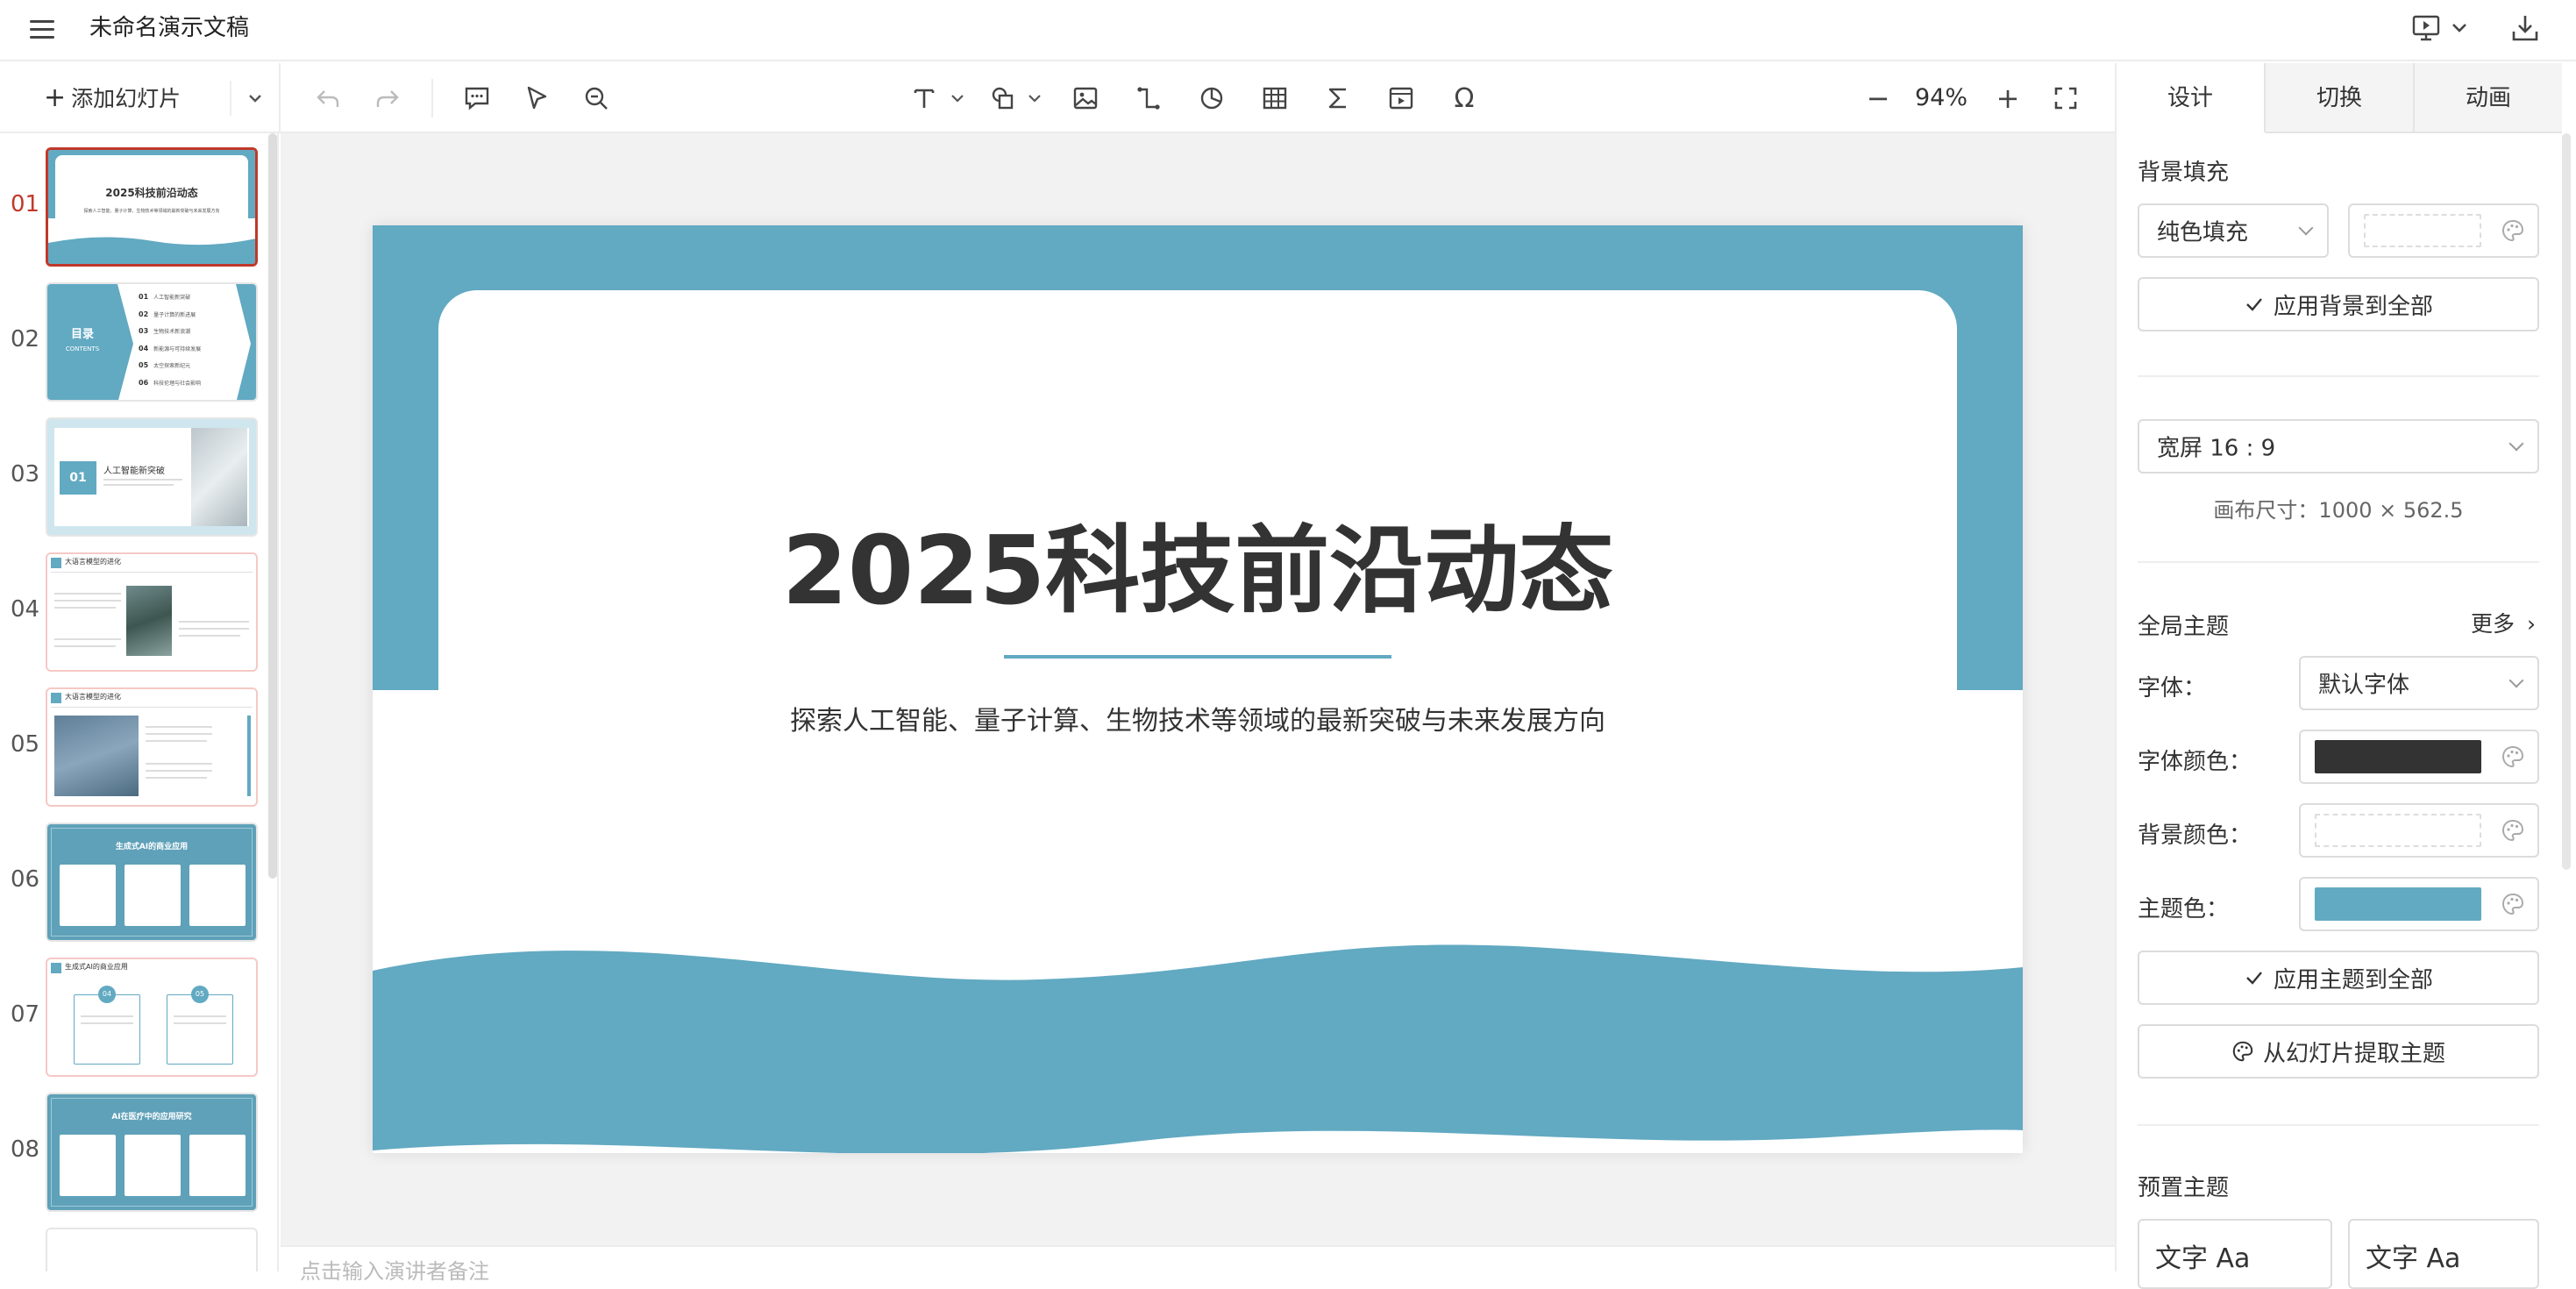  What do you see at coordinates (2340, 98) in the screenshot?
I see `tab-transition: 切换` at bounding box center [2340, 98].